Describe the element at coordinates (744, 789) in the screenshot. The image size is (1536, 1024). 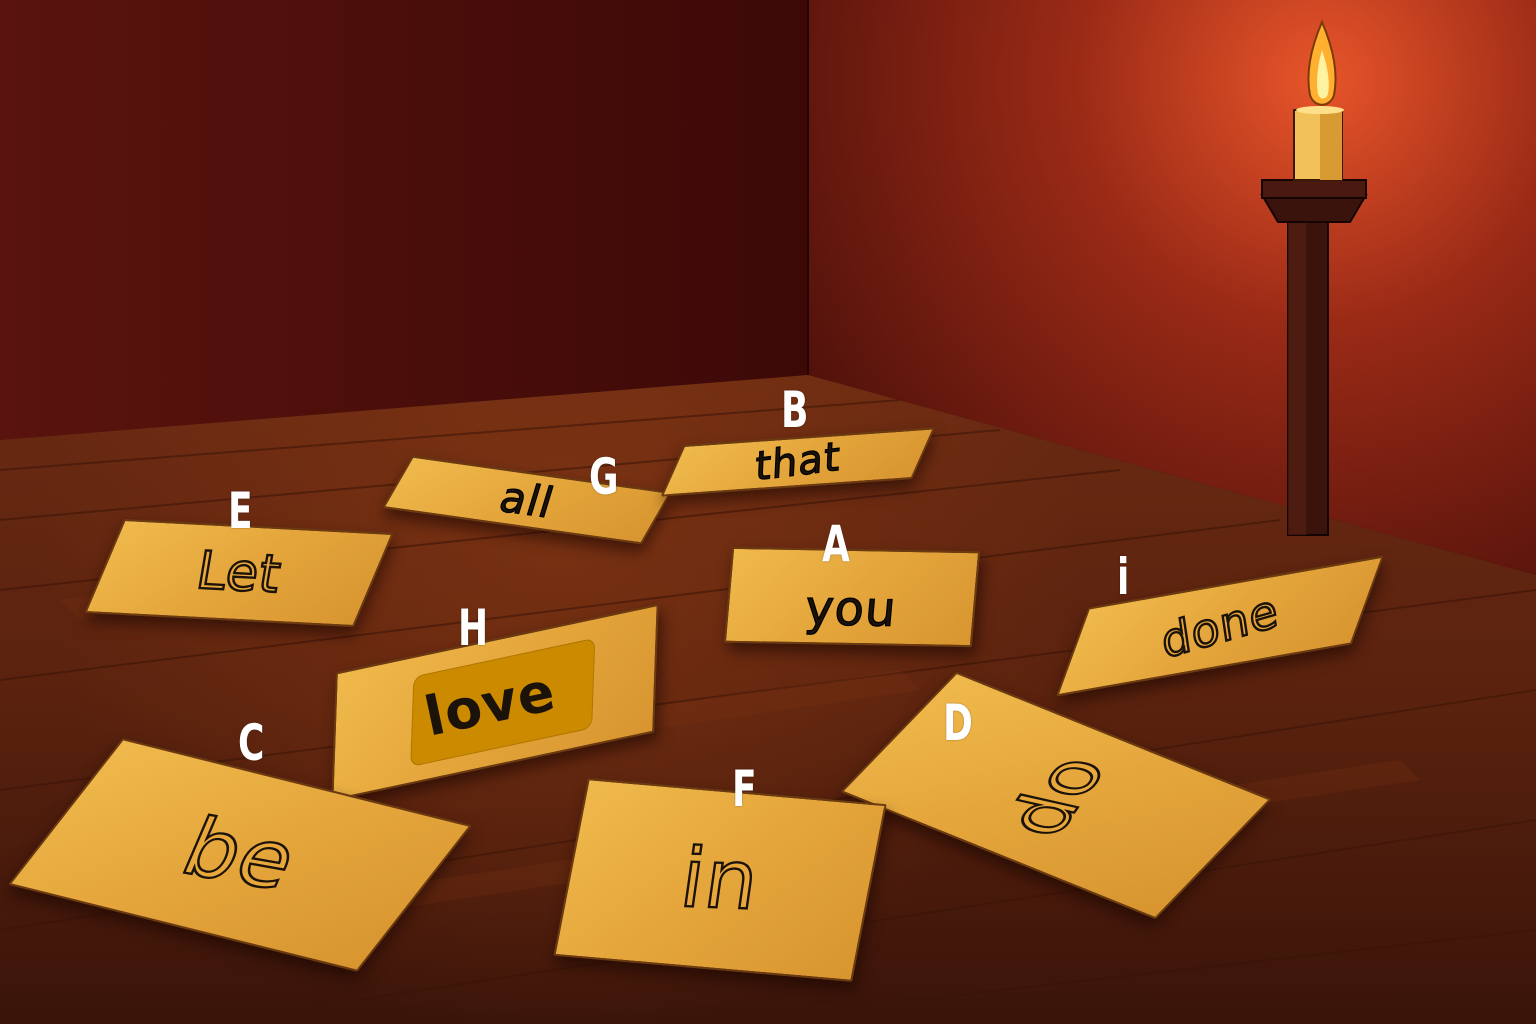
I see `label-f: F` at that location.